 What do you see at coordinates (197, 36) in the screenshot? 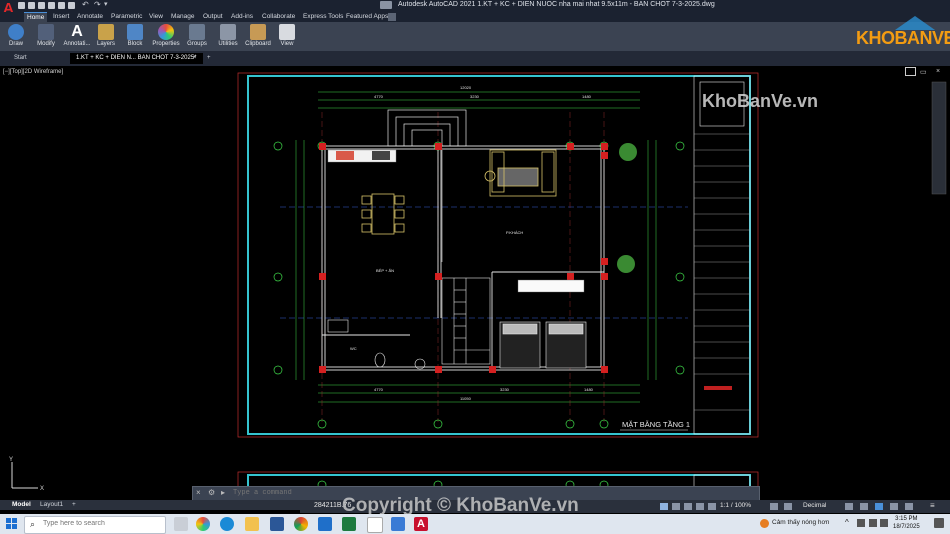
I see `groups-button: Groups` at bounding box center [197, 36].